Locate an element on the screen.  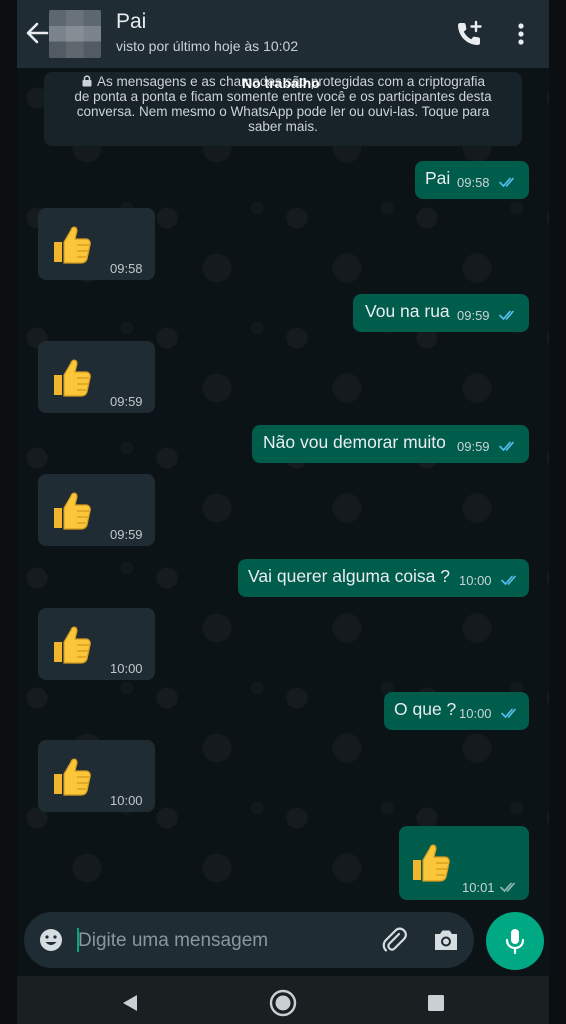
nav-back-icon is located at coordinates (130, 1003).